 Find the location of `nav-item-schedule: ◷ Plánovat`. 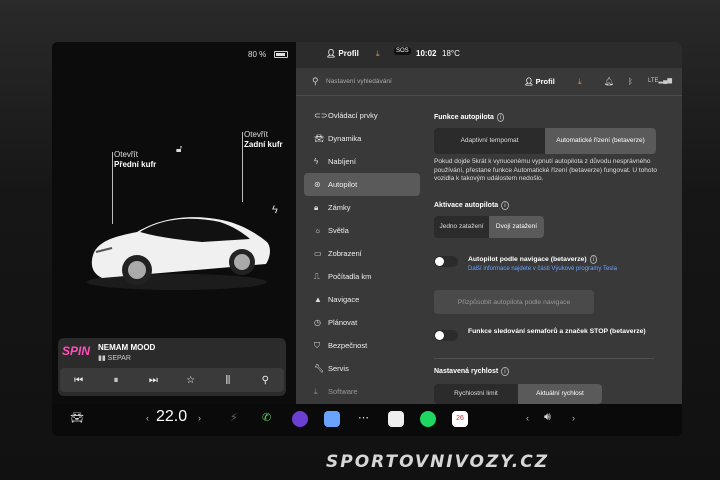

nav-item-schedule: ◷ Plánovat is located at coordinates (362, 322).